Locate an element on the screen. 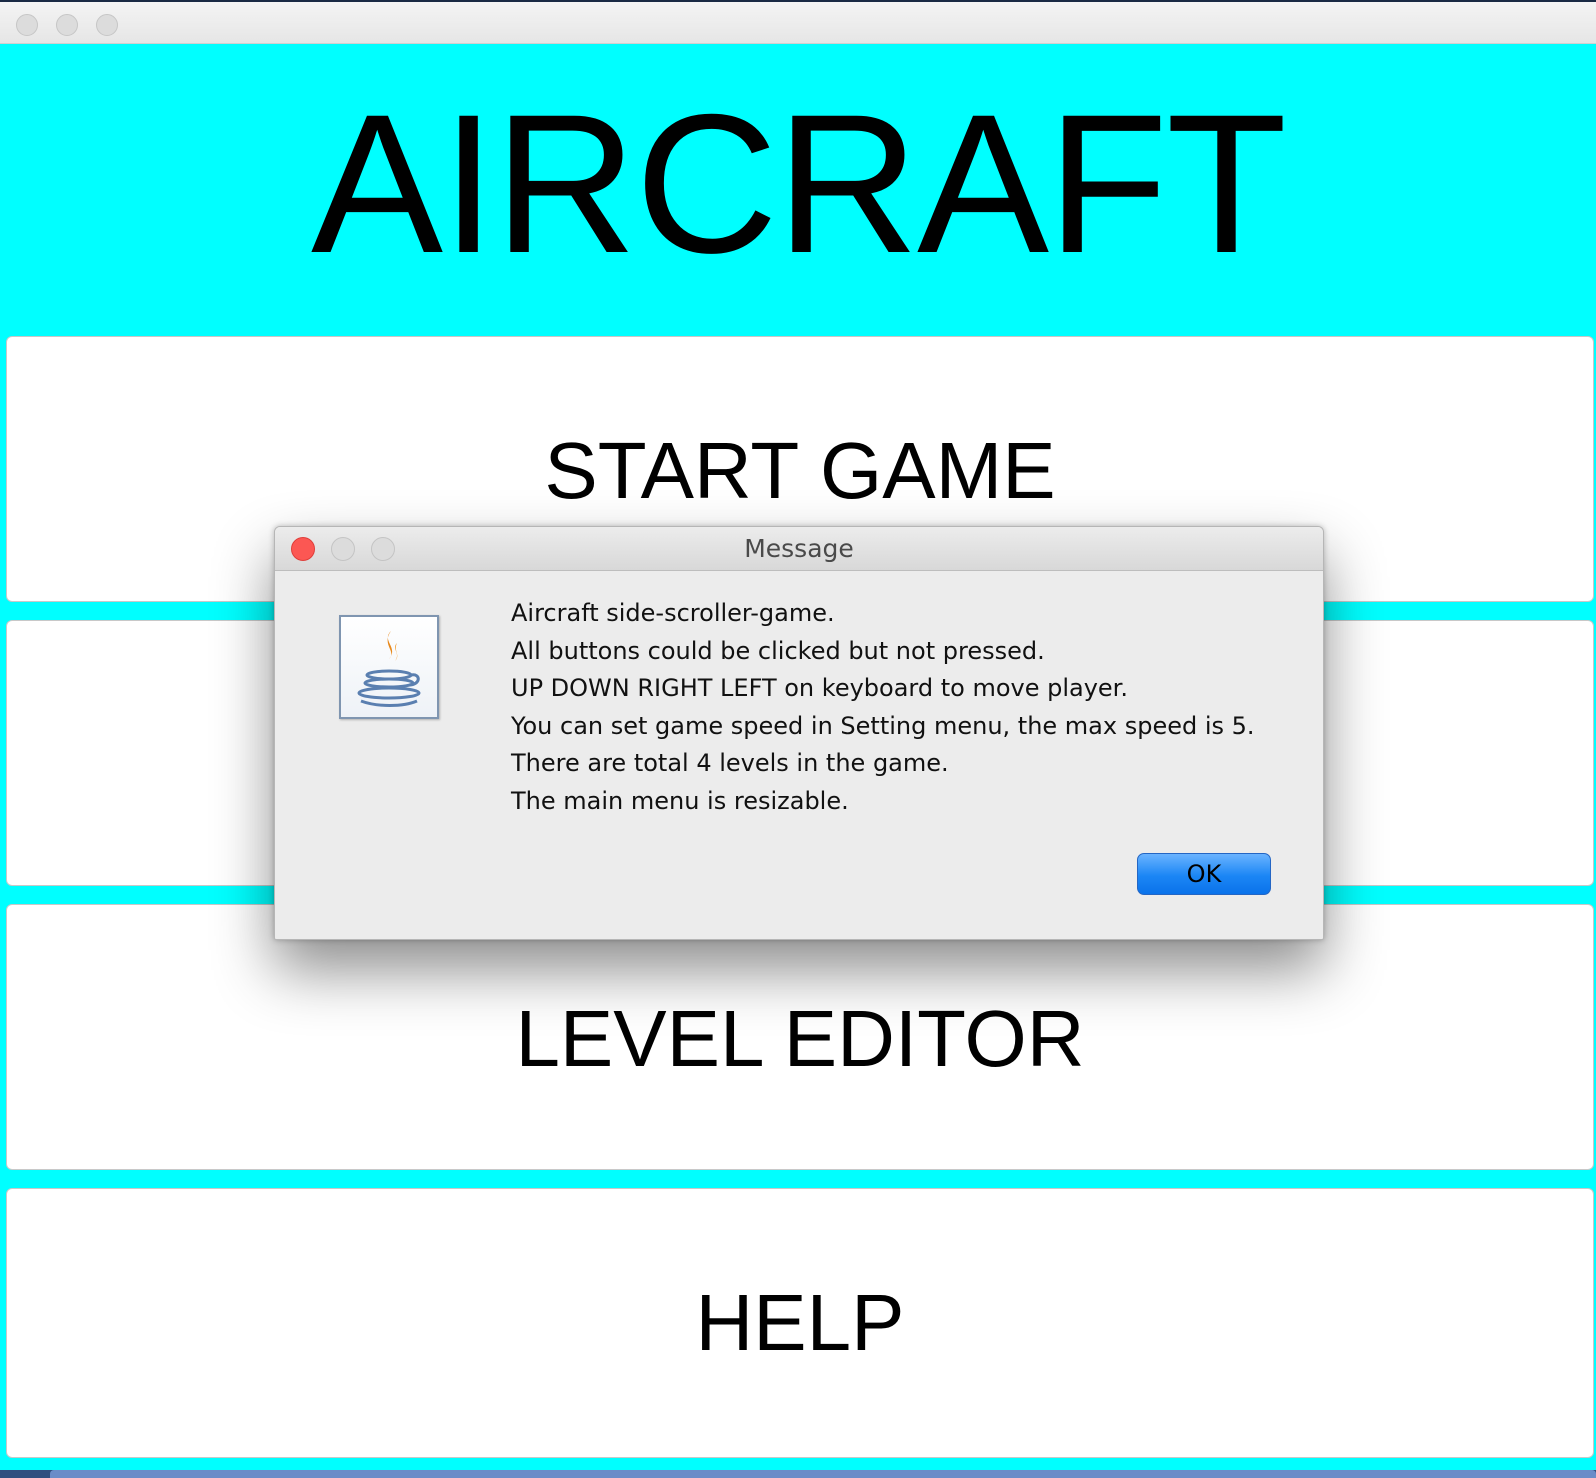 This screenshot has width=1596, height=1478. dialog-title: Message is located at coordinates (799, 548).